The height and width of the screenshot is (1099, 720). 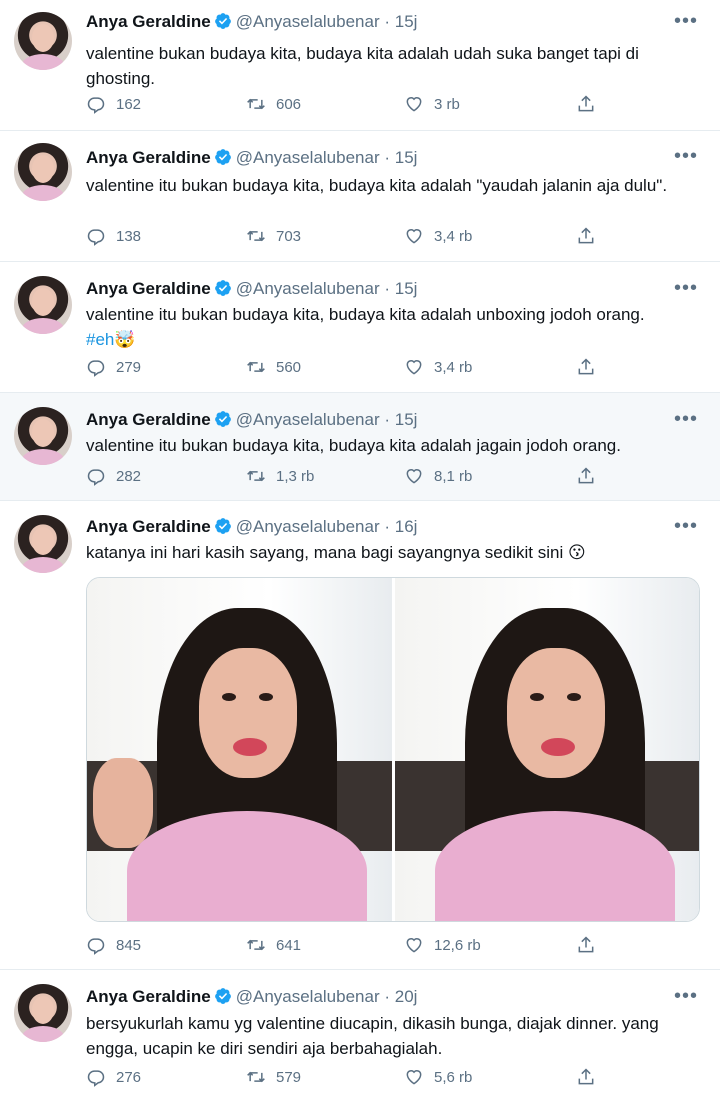 What do you see at coordinates (400, 526) in the screenshot?
I see `tweet-time: · 16j` at bounding box center [400, 526].